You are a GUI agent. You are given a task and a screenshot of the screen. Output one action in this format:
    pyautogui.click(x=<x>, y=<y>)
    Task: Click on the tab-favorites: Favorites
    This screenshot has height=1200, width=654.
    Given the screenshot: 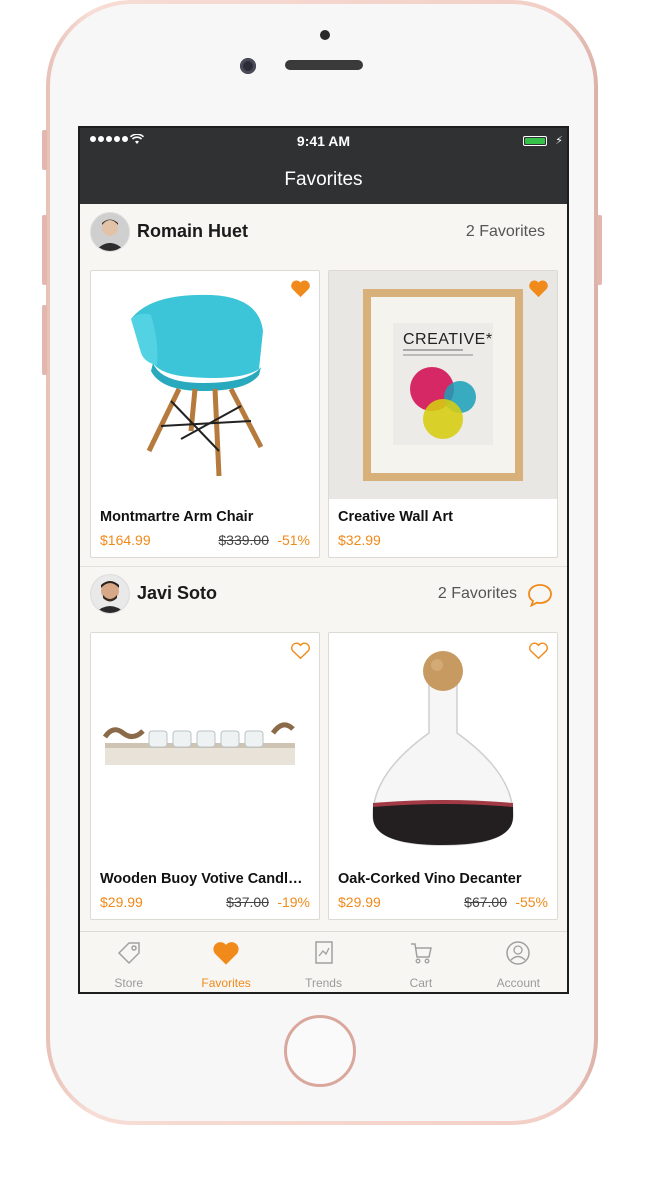 What is the action you would take?
    pyautogui.click(x=225, y=962)
    